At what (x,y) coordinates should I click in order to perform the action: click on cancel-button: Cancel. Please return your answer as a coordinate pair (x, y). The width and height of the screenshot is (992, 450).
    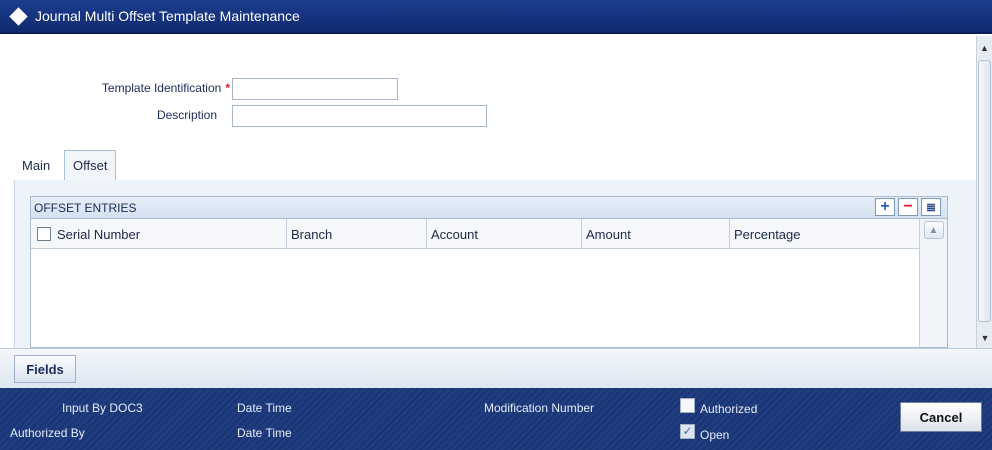
    Looking at the image, I should click on (941, 417).